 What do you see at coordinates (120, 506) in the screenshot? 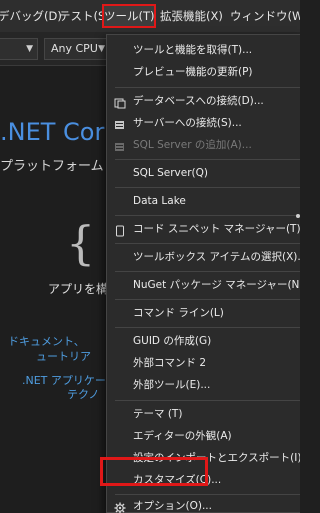
I see `gear-icon` at bounding box center [120, 506].